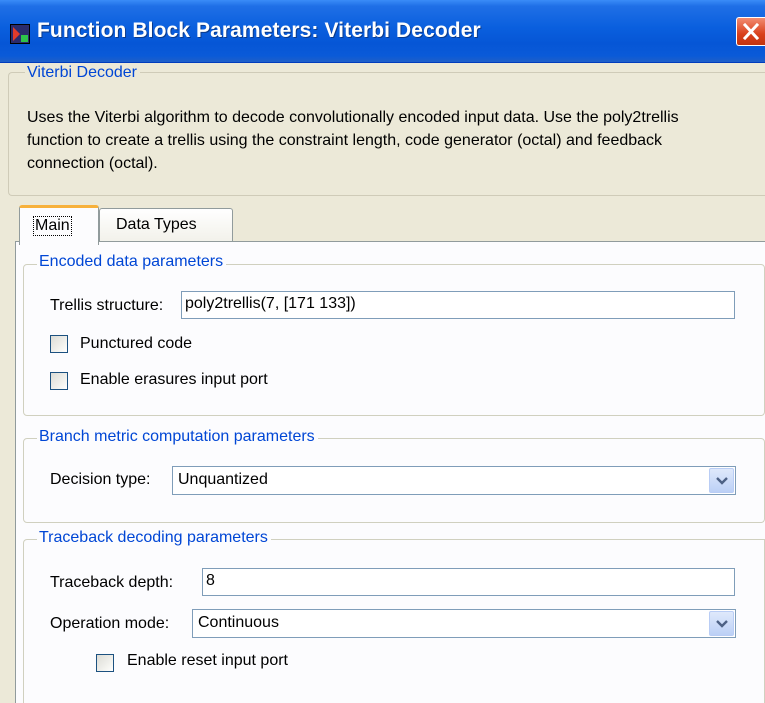 This screenshot has height=703, width=765. I want to click on tab-data-types: Data Types, so click(166, 225).